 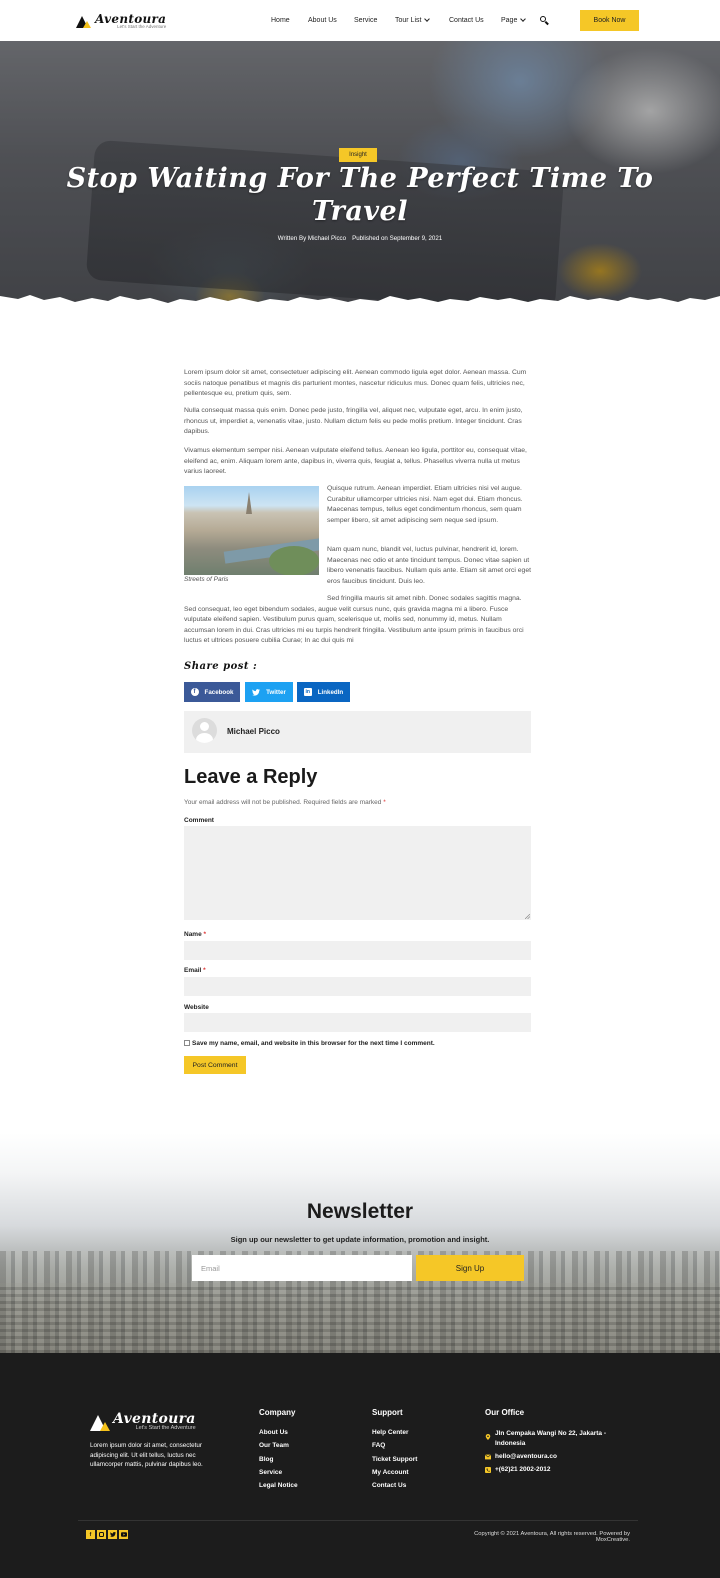 I want to click on envelope-icon, so click(x=488, y=1457).